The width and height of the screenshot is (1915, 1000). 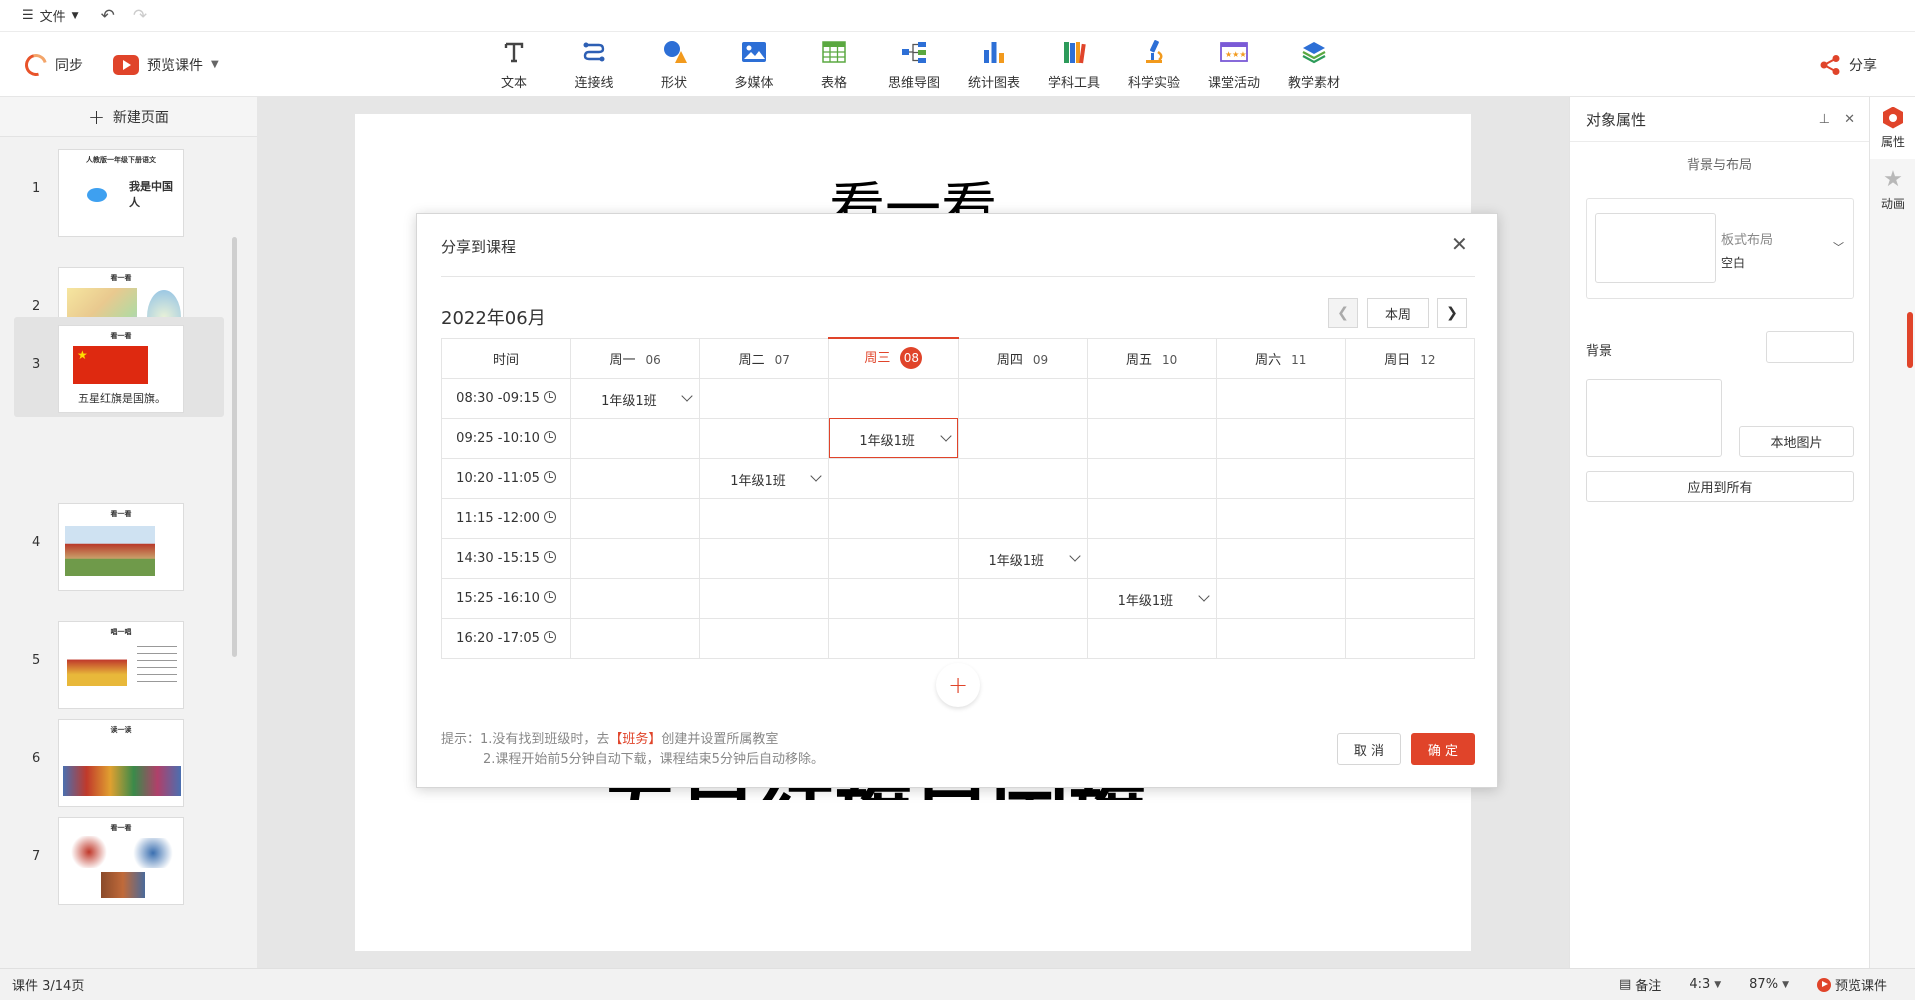 What do you see at coordinates (1892, 128) in the screenshot?
I see `tab-properties: 属性` at bounding box center [1892, 128].